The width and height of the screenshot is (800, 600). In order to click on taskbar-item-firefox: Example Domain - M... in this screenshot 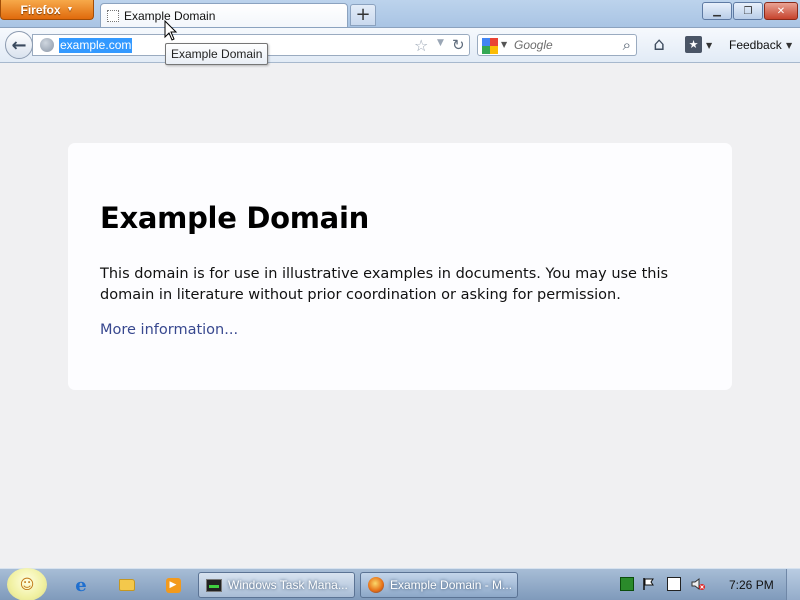, I will do `click(439, 585)`.